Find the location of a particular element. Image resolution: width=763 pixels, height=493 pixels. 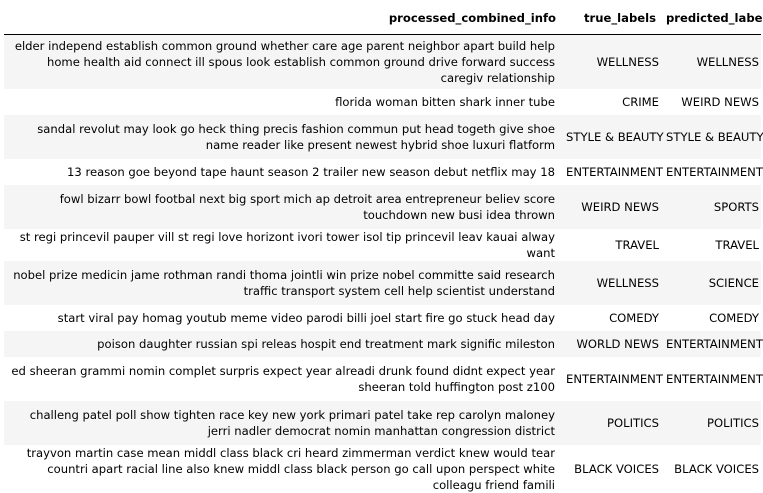

cell-predicted-label: SCIENCE is located at coordinates (733, 282).